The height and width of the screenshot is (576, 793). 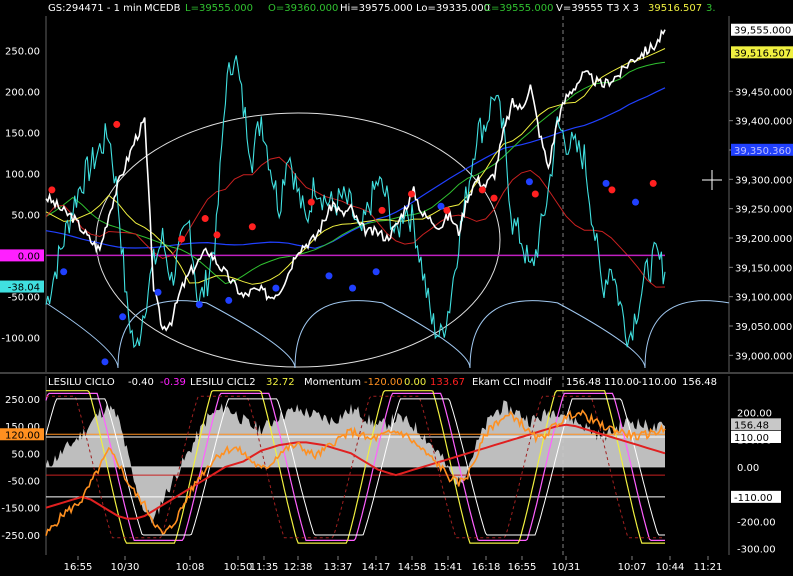 I want to click on x-tick-label: 10/31, so click(x=566, y=567).